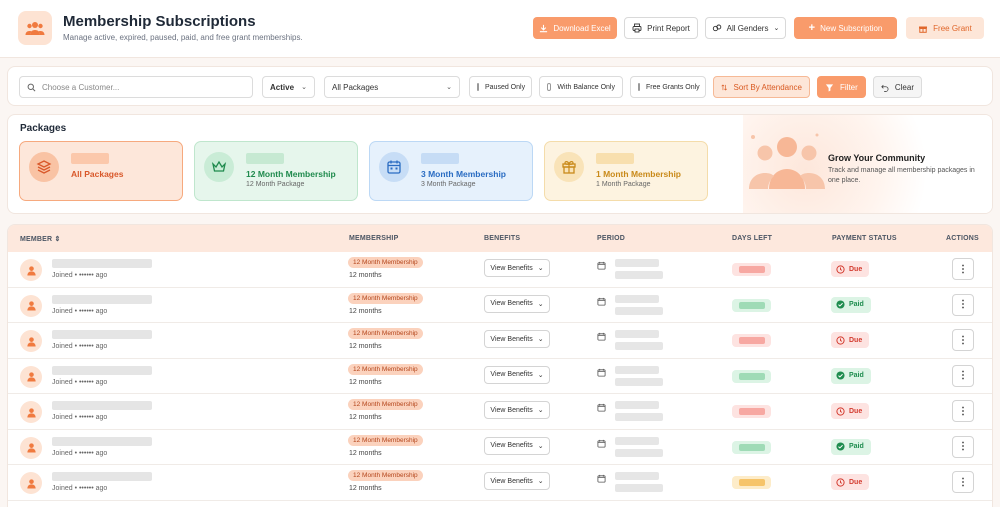  I want to click on sort-by-attendance-label: Sort By Attendance, so click(768, 87).